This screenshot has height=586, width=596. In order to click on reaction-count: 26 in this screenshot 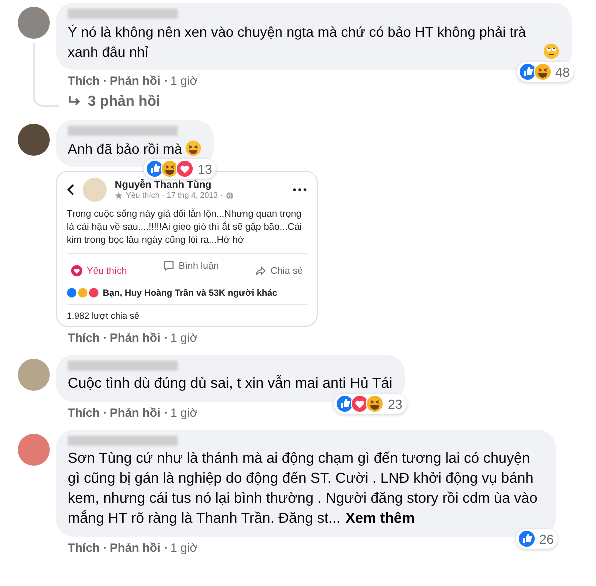, I will do `click(537, 539)`.